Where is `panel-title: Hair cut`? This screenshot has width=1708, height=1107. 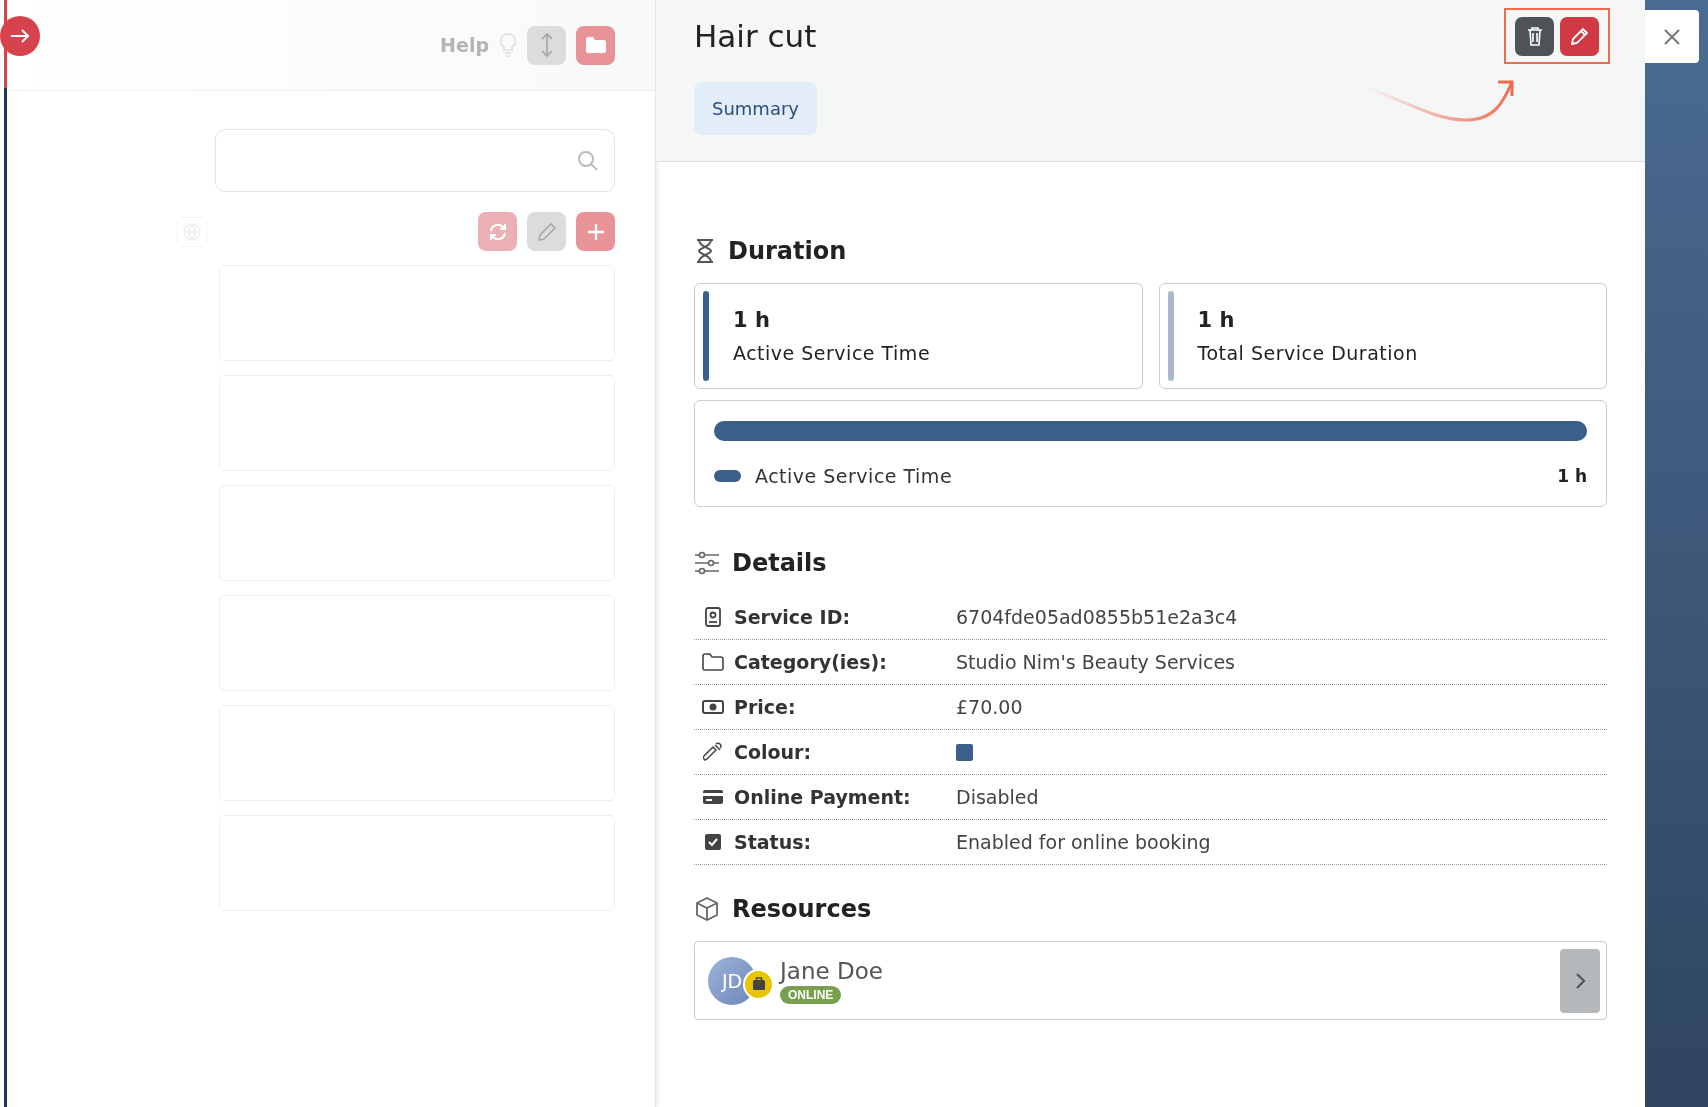
panel-title: Hair cut is located at coordinates (755, 36).